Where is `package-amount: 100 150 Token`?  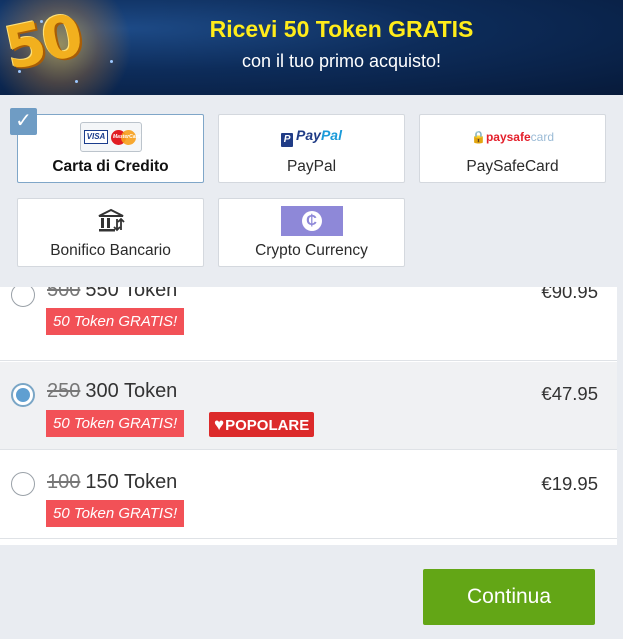 package-amount: 100 150 Token is located at coordinates (112, 482).